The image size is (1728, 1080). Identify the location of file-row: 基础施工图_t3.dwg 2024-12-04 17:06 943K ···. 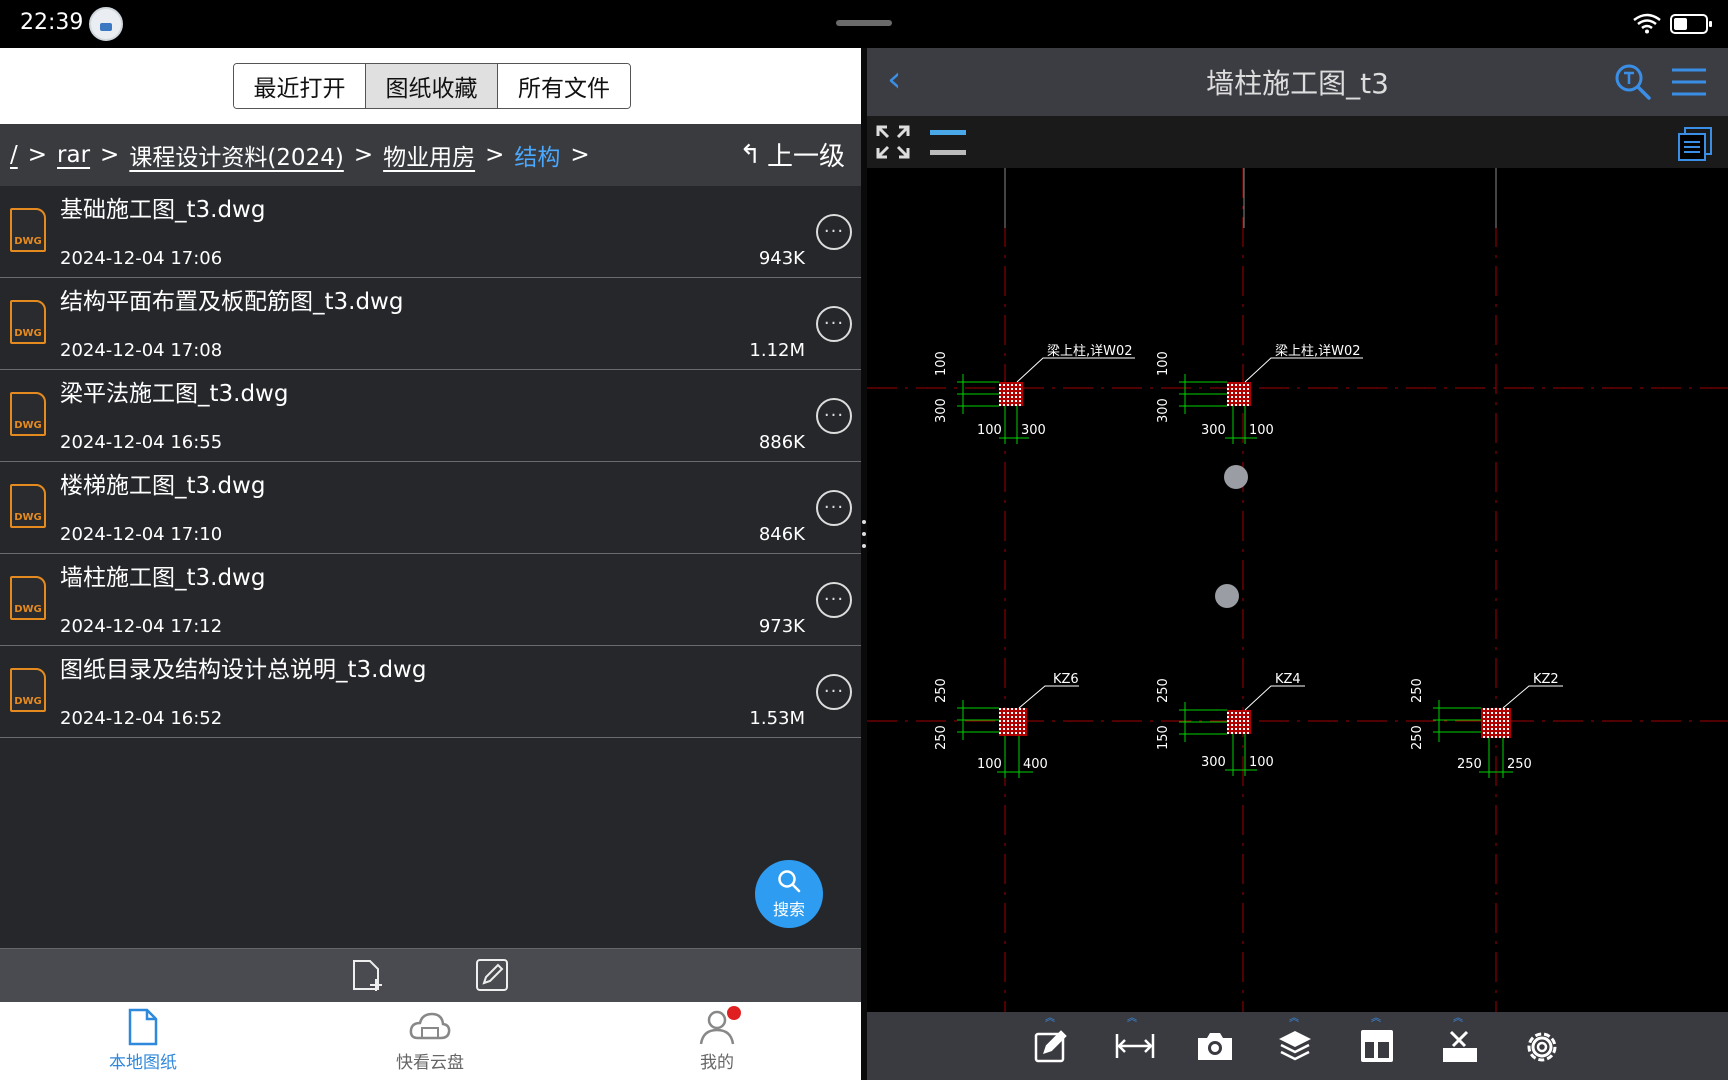
(430, 232).